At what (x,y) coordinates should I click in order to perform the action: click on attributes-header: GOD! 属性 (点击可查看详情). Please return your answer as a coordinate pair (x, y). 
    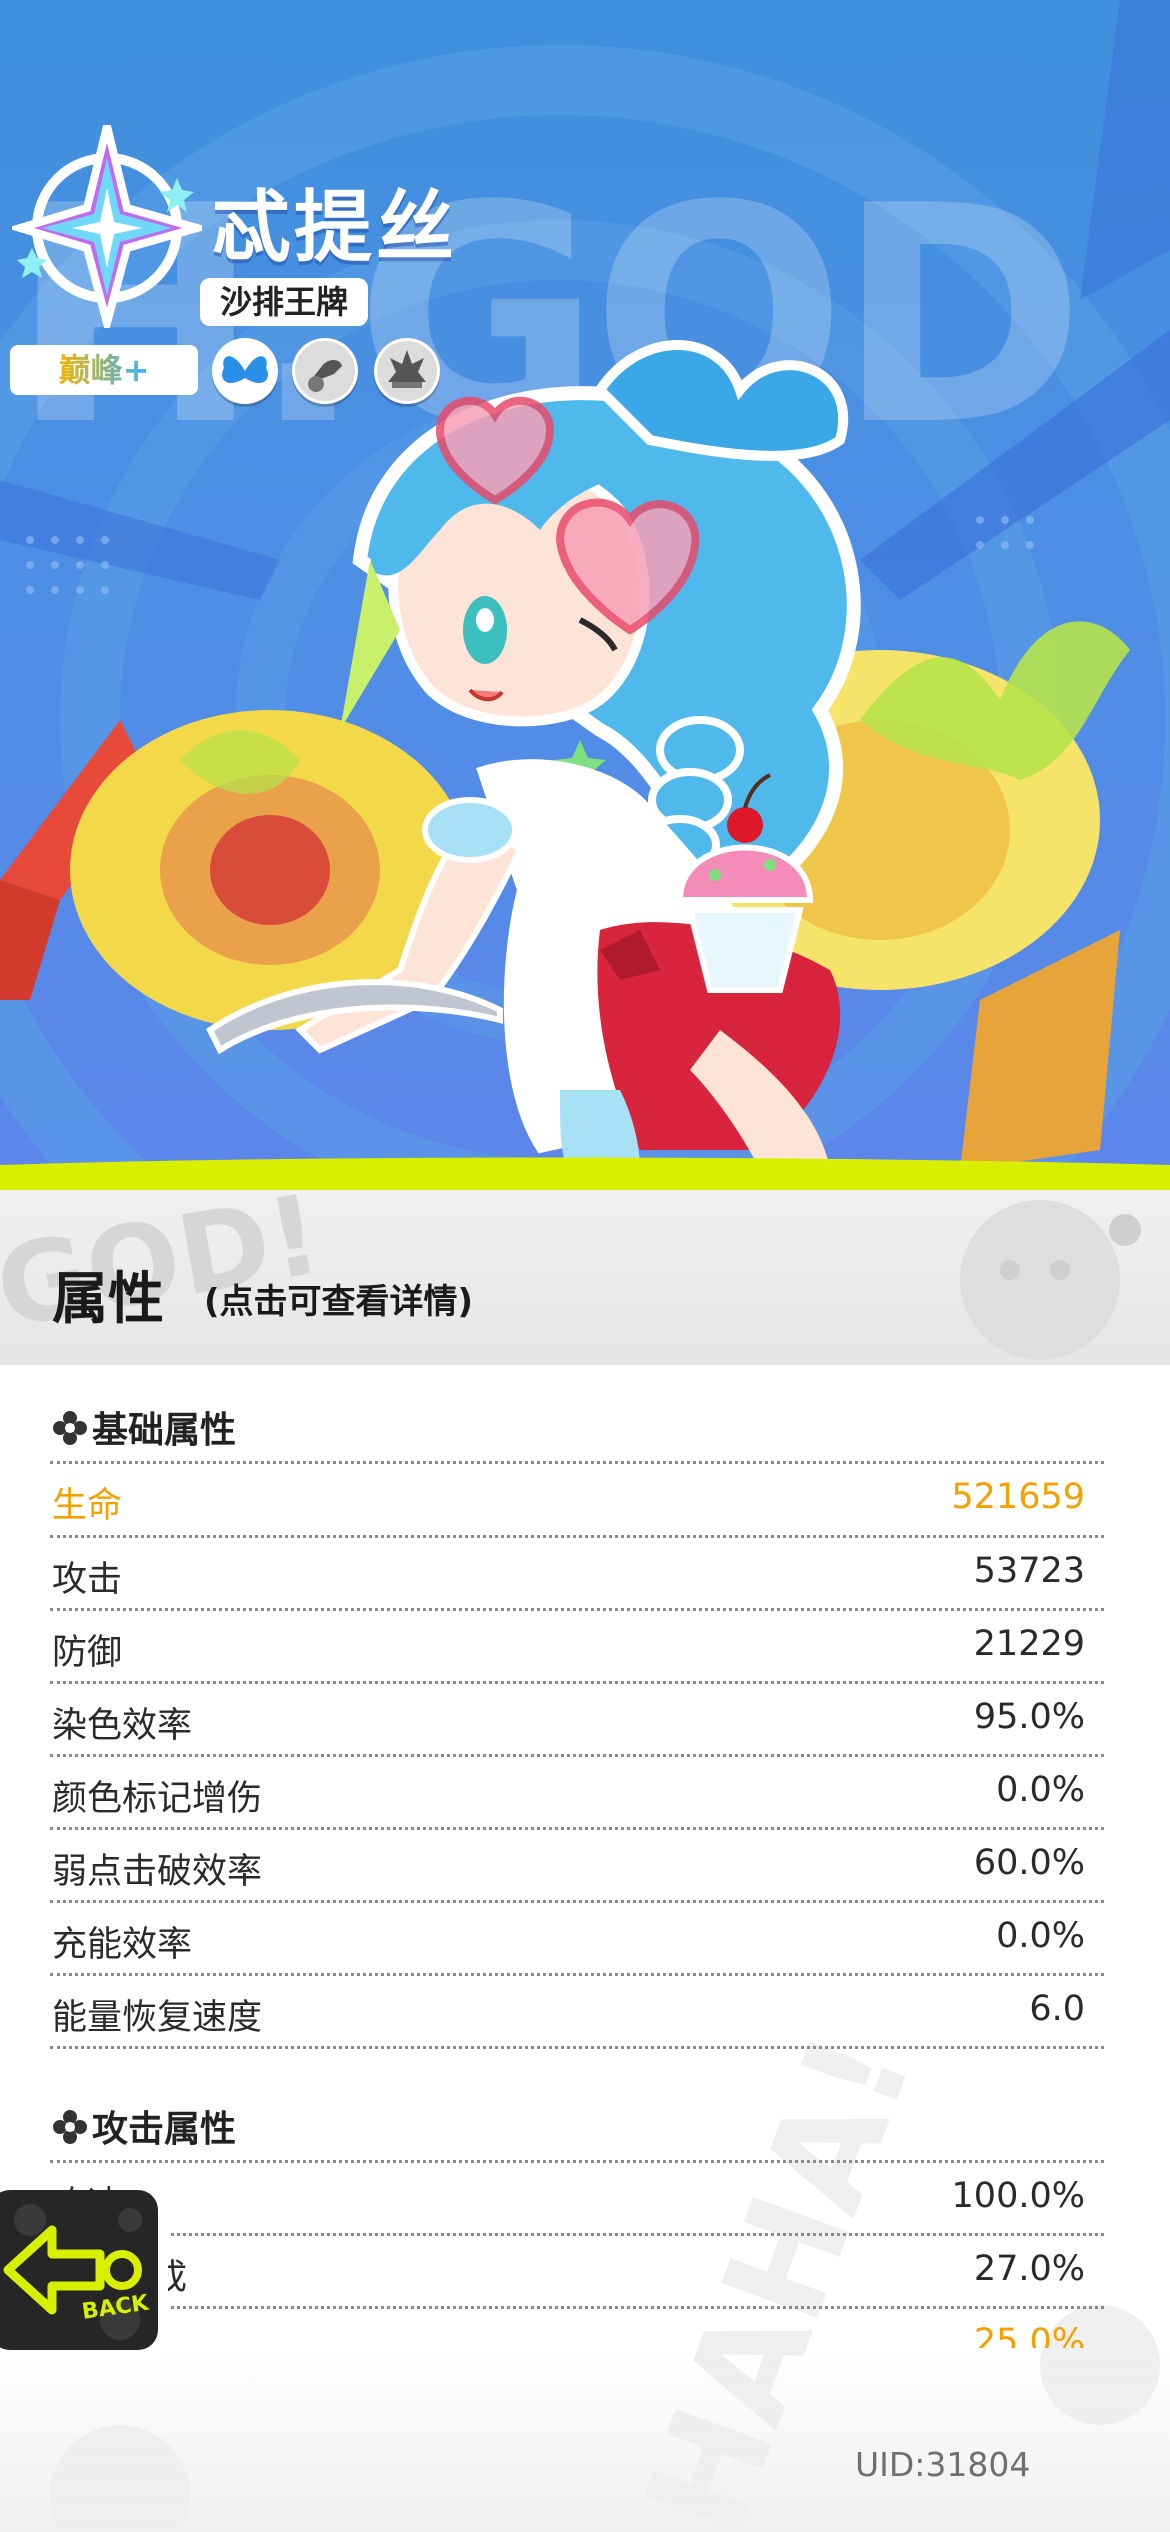
    Looking at the image, I should click on (585, 1277).